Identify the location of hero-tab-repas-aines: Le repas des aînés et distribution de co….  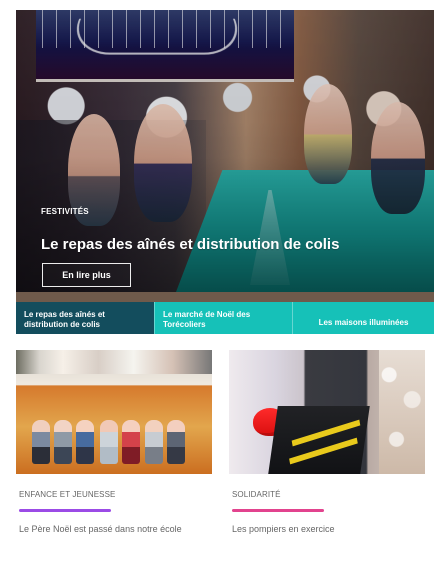
(85, 318).